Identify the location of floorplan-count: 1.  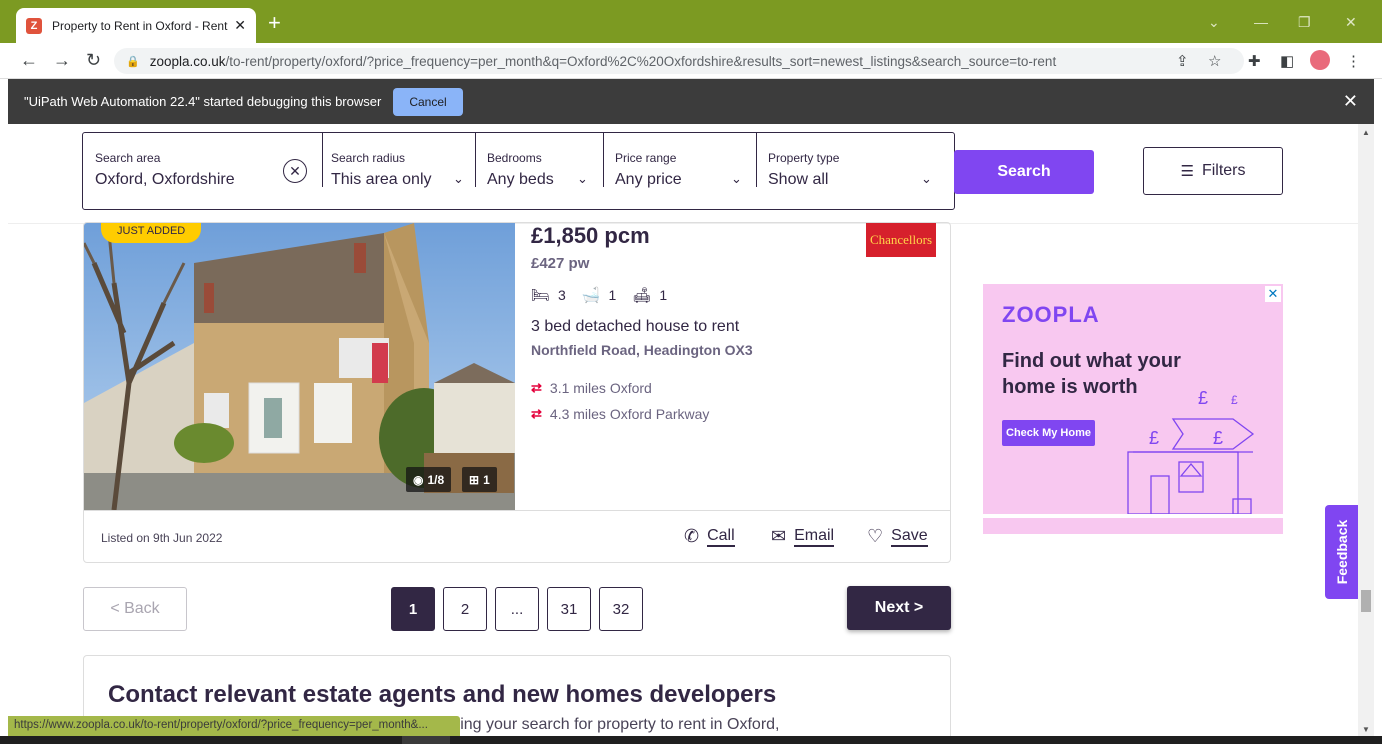
(486, 479).